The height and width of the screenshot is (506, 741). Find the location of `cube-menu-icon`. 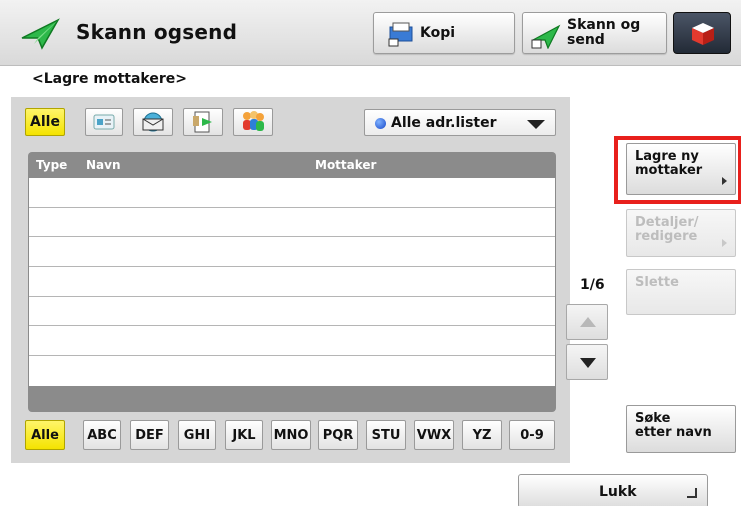

cube-menu-icon is located at coordinates (703, 34).